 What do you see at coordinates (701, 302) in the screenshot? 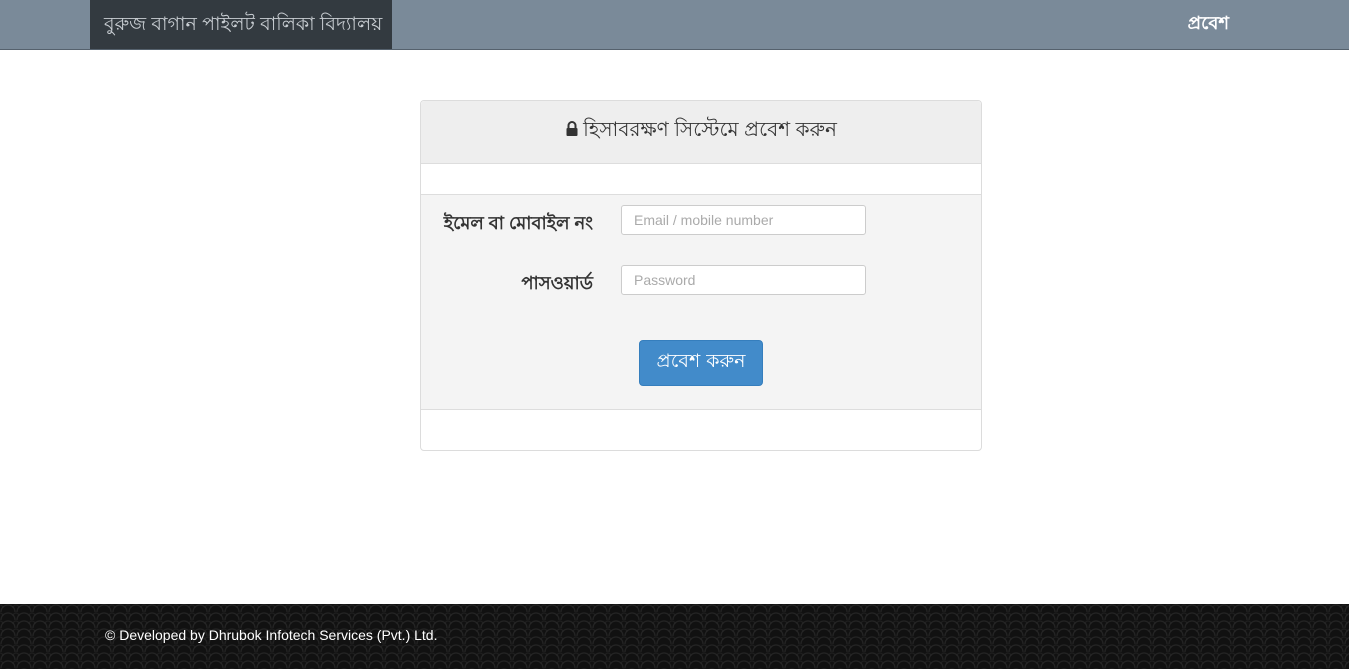
I see `login-form: ইমেল বা মোবাইল নং পাসওয়ার্ড প্রবেশ করুন` at bounding box center [701, 302].